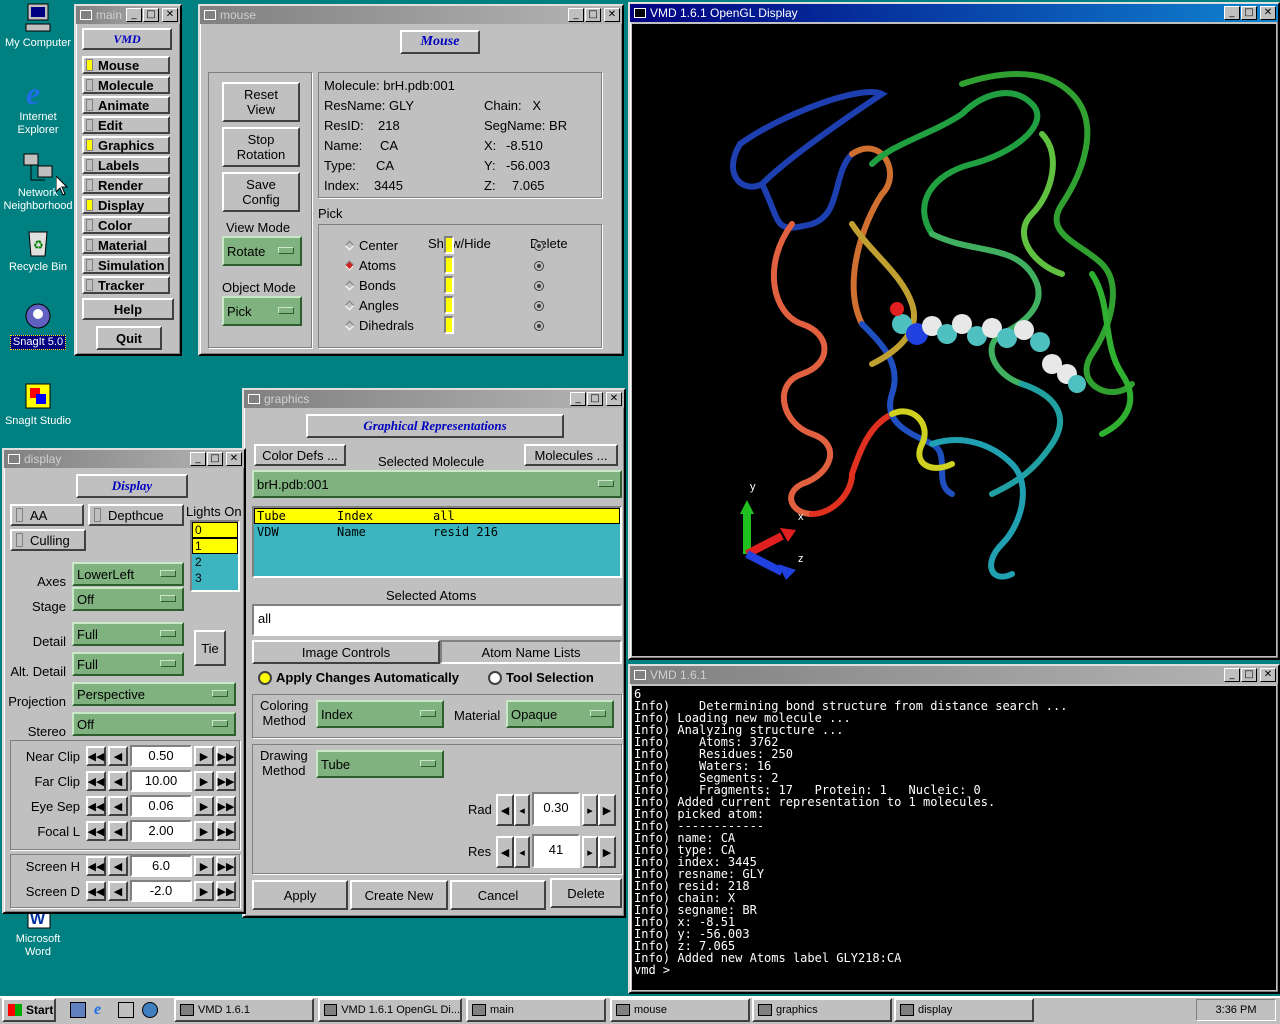 The image size is (1280, 1024). Describe the element at coordinates (531, 652) in the screenshot. I see `tab-atom-name-lists: Atom Name Lists` at that location.